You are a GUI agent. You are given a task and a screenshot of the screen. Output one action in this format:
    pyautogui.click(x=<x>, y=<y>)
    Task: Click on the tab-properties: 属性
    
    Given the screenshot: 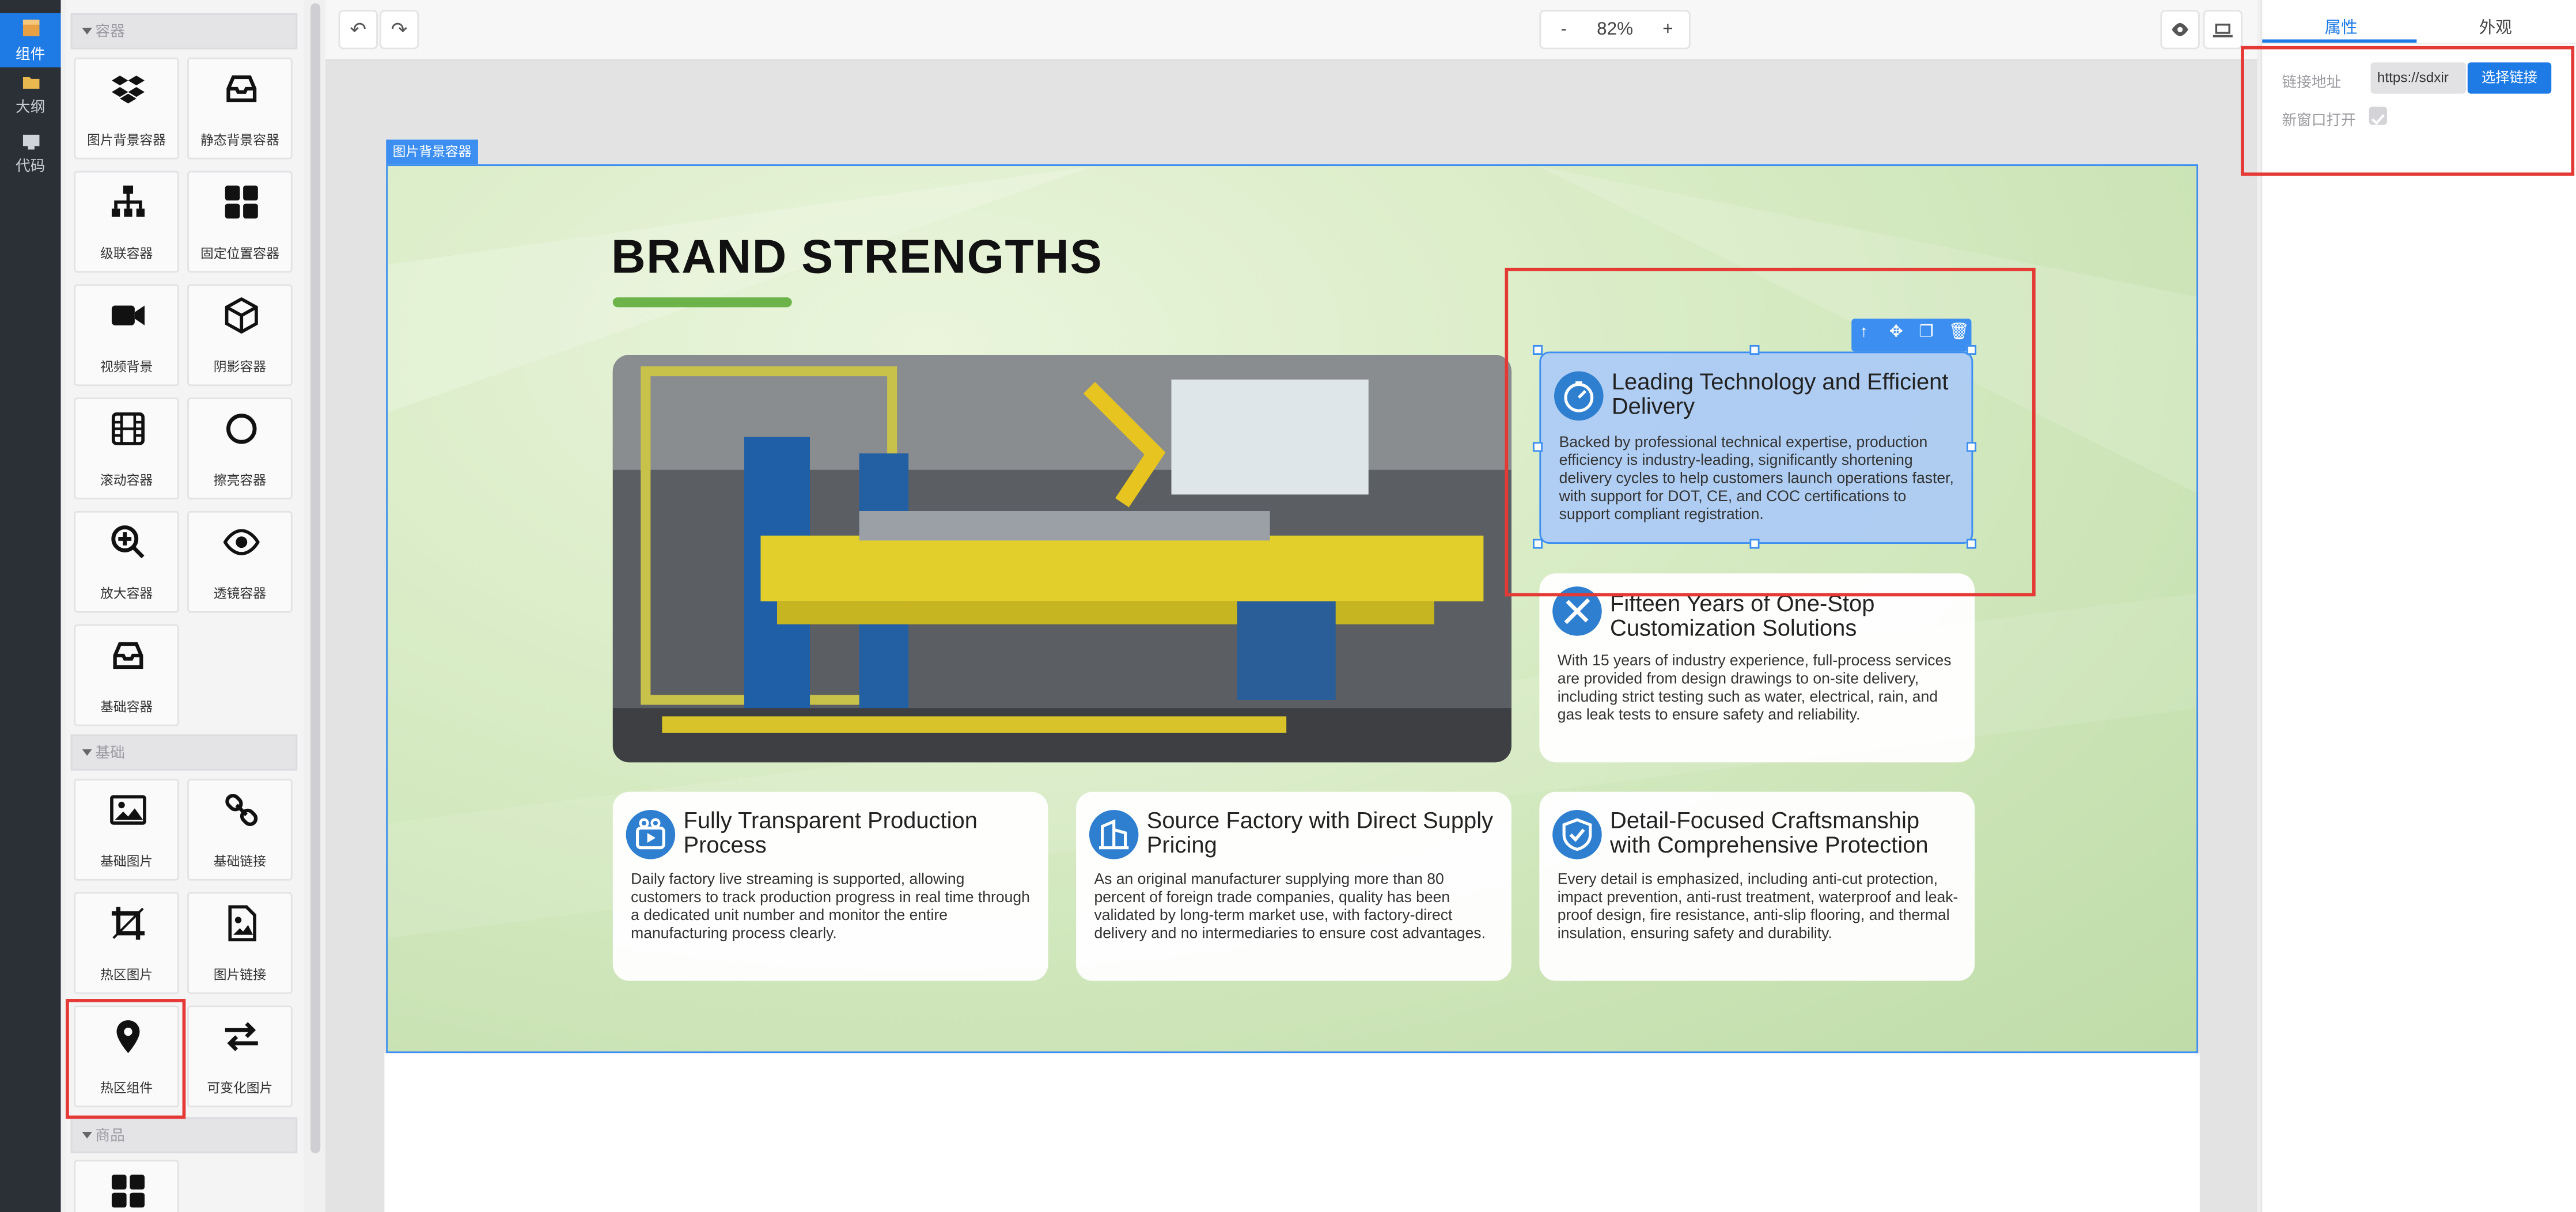 What is the action you would take?
    pyautogui.click(x=2341, y=25)
    